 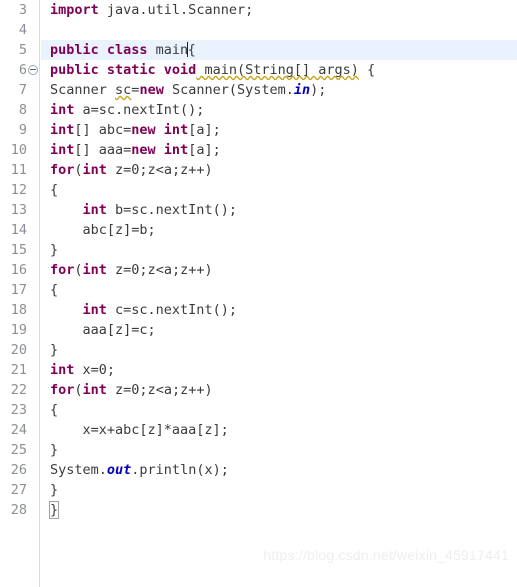 I want to click on code-line: int c=sc.nextInt();, so click(x=279, y=310).